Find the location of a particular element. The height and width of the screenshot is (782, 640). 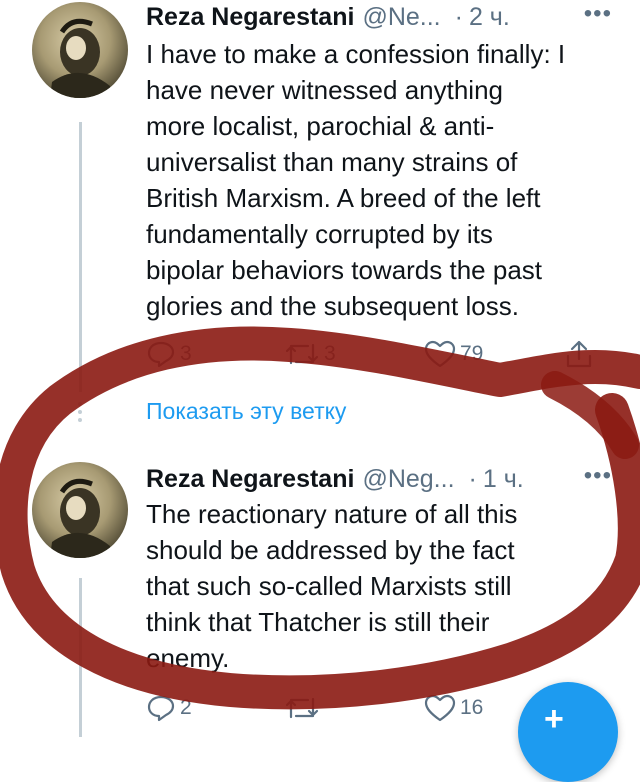

reply-button: 2 is located at coordinates (169, 708).